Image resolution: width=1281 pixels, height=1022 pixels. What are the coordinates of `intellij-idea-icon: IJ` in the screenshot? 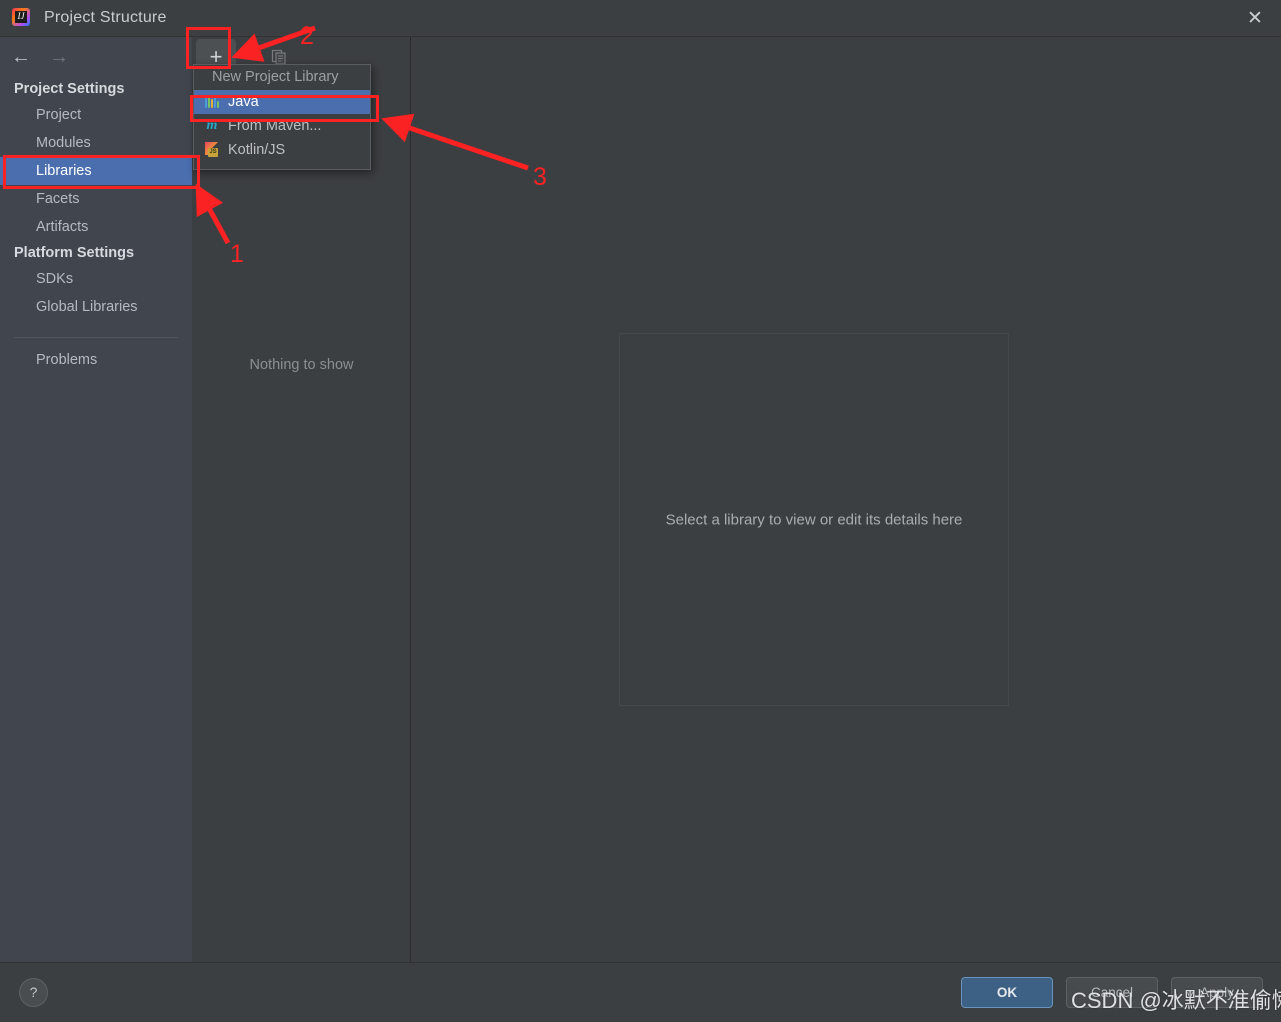 It's located at (21, 18).